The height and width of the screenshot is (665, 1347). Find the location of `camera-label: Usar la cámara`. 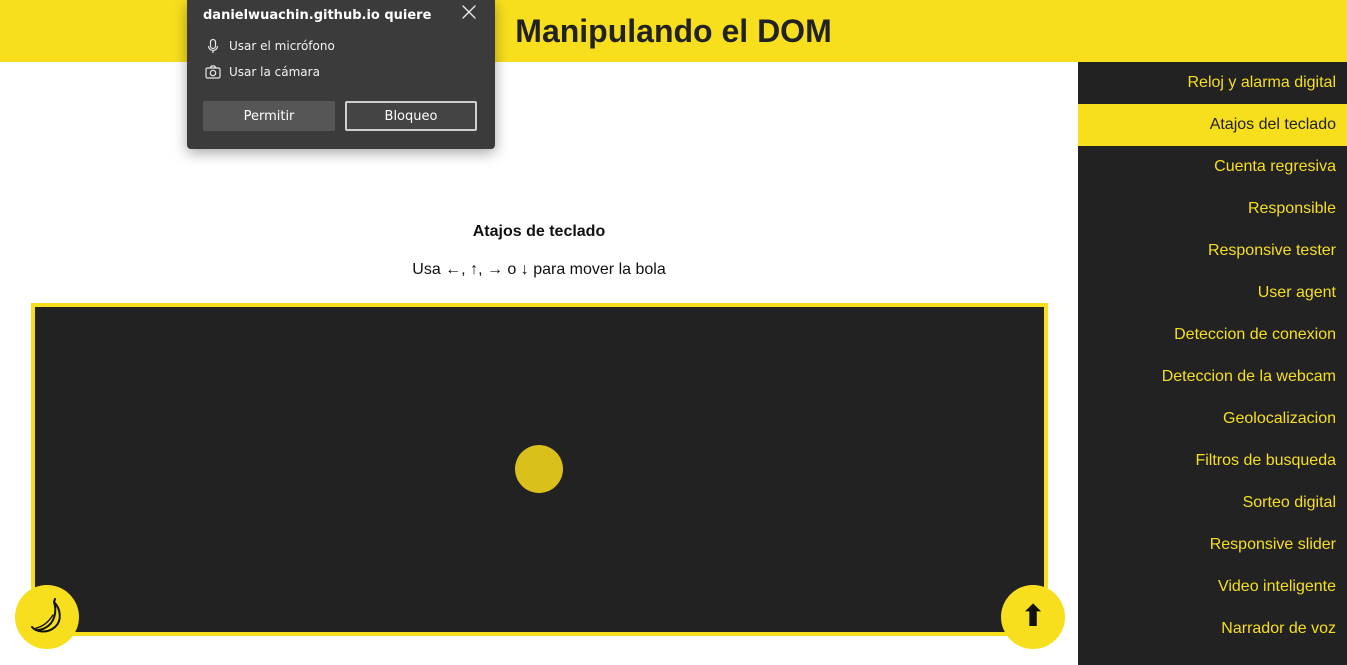

camera-label: Usar la cámara is located at coordinates (274, 72).